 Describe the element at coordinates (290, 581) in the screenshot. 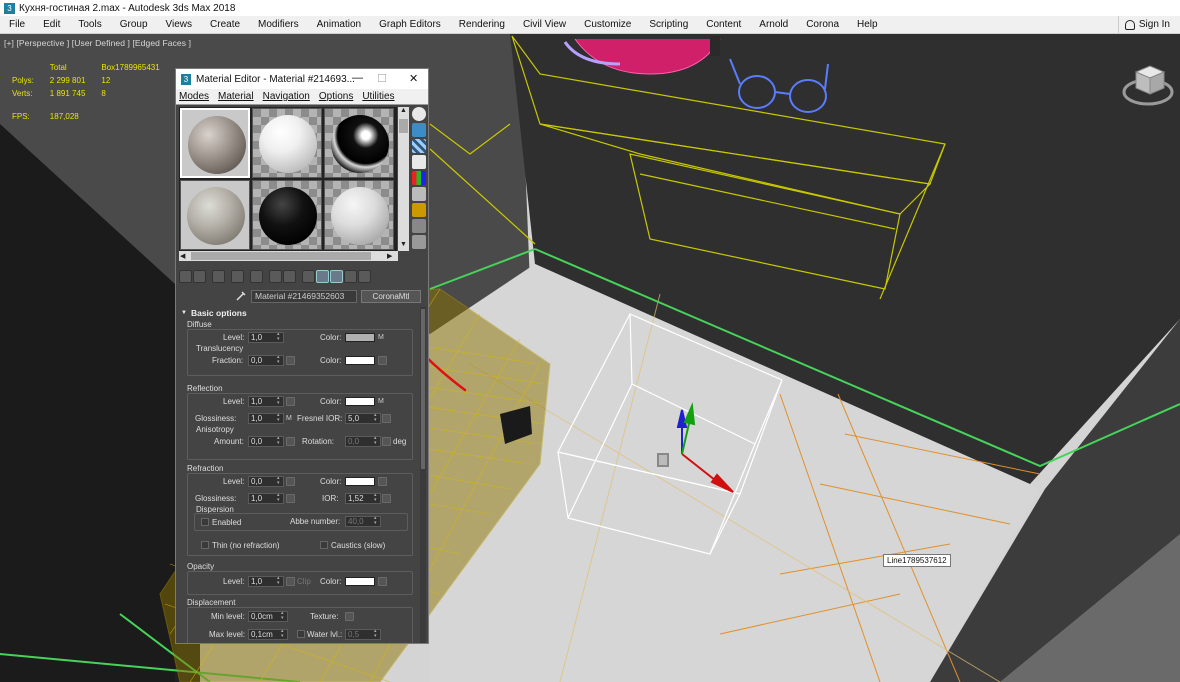

I see `opacity-level-map-button` at that location.